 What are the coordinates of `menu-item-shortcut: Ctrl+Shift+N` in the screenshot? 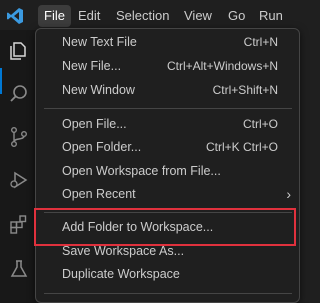 It's located at (245, 90).